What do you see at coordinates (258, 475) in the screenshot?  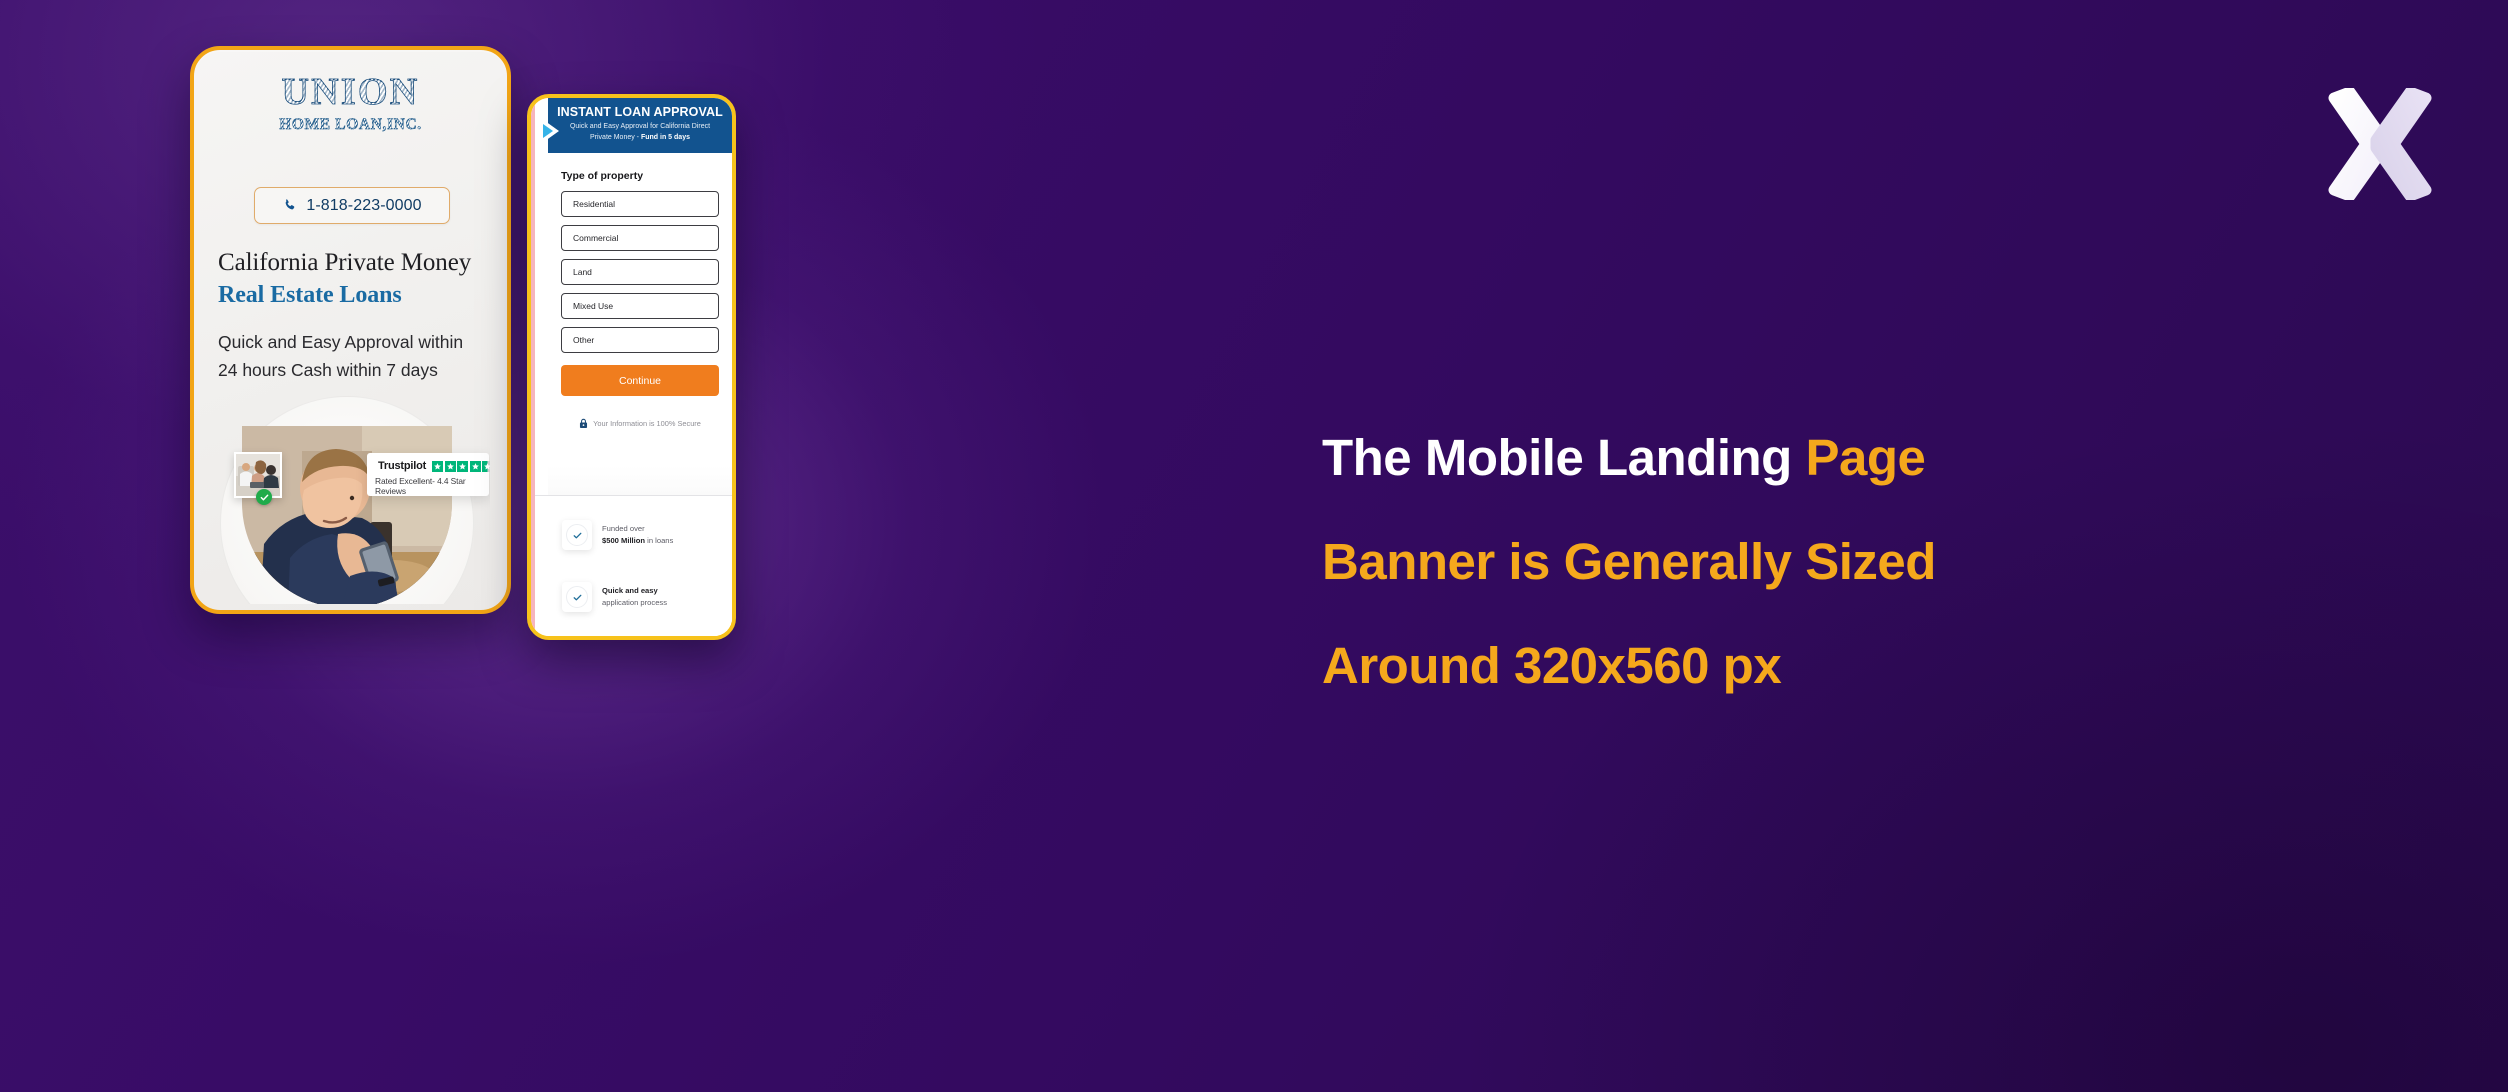 I see `mini-photo-image` at bounding box center [258, 475].